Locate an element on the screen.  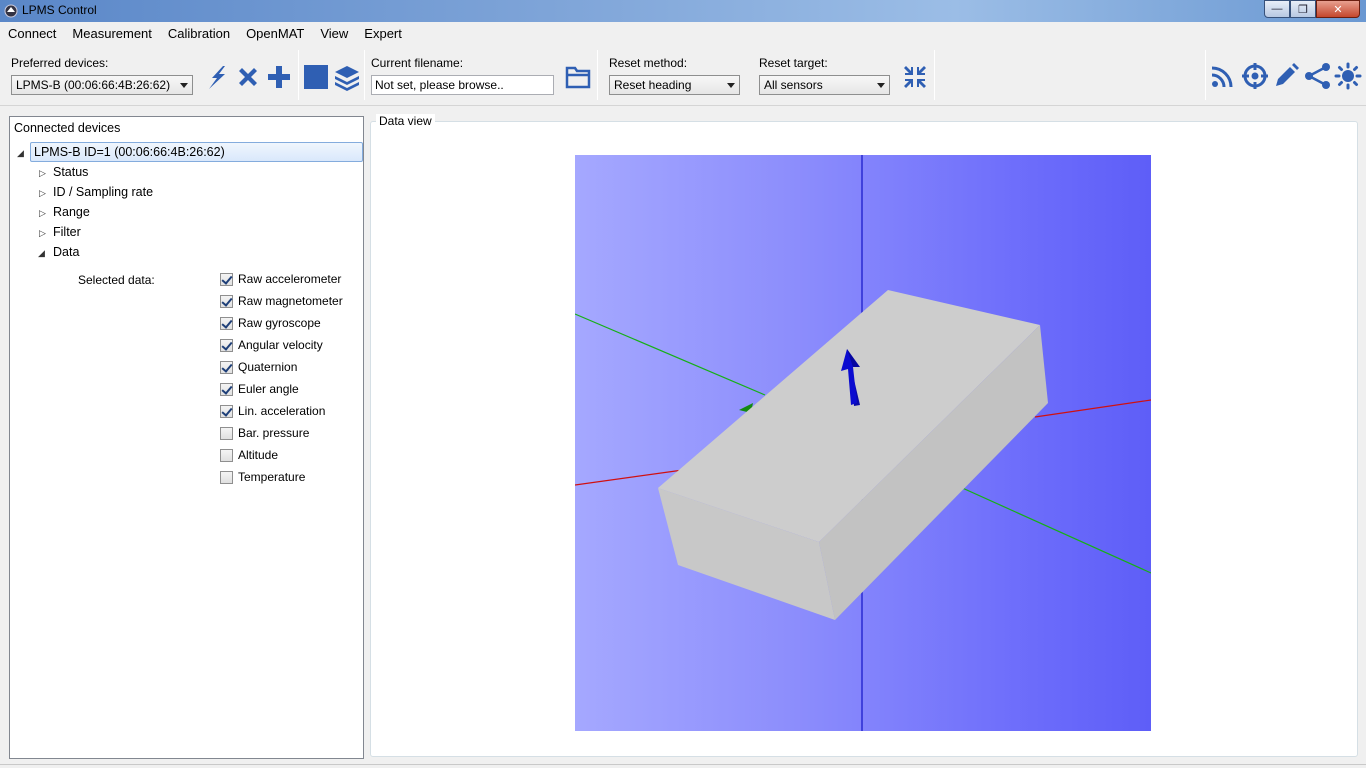
connect-icon is located at coordinates (217, 77).